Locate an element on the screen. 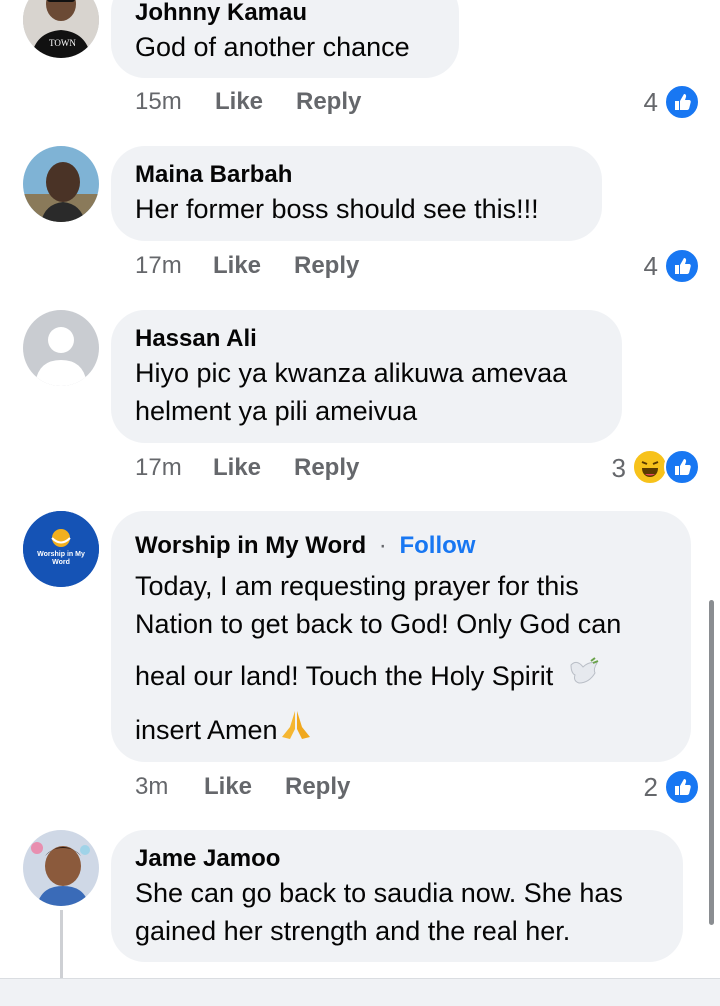 This screenshot has height=1006, width=720. comment-text-line-with-emoji: insert Amen is located at coordinates (401, 730).